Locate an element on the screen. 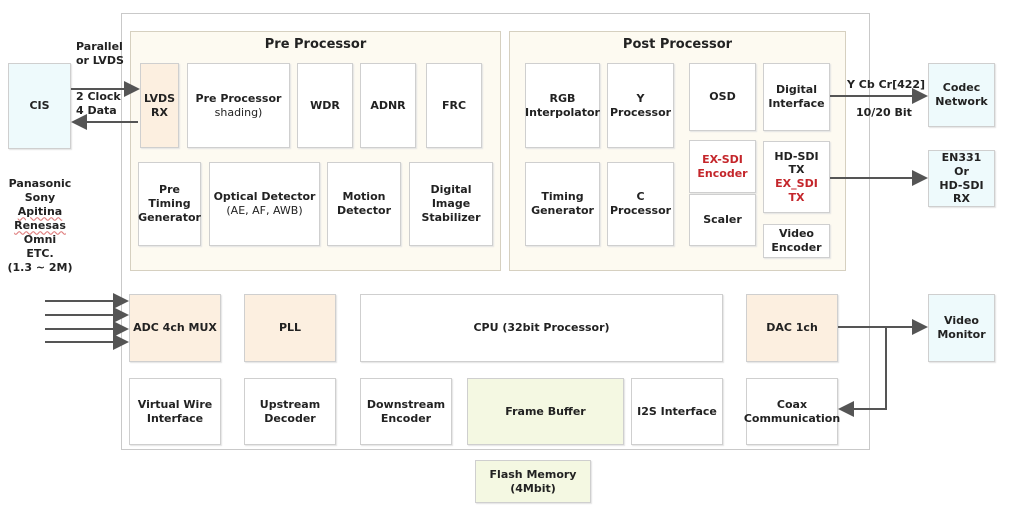 This screenshot has width=1012, height=506. monitor-to-coax-arrow is located at coordinates (862, 372).